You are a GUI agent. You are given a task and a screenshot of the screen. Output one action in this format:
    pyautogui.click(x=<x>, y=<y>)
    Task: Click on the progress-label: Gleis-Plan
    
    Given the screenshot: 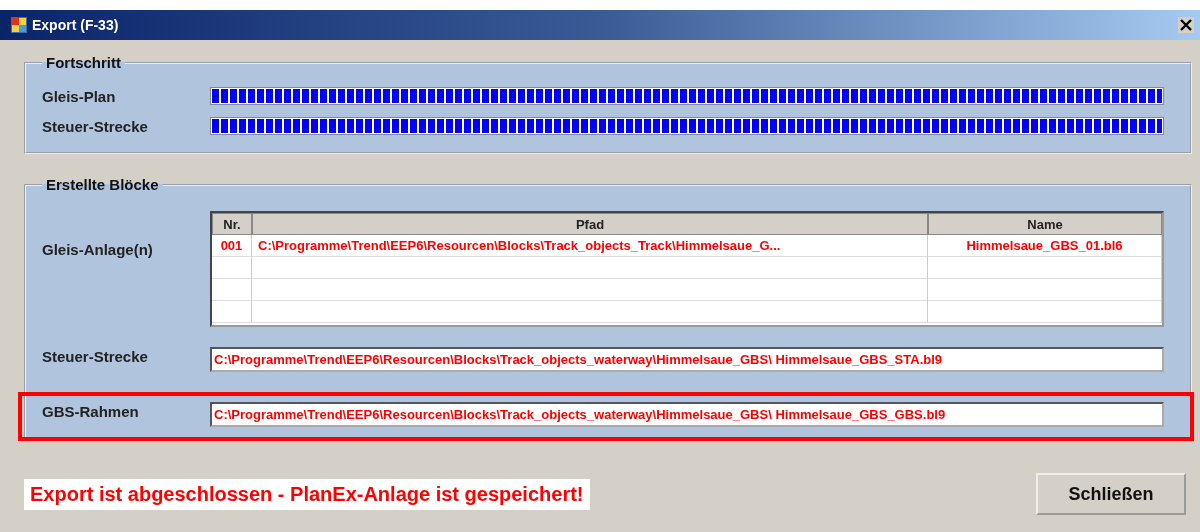 What is the action you would take?
    pyautogui.click(x=79, y=96)
    